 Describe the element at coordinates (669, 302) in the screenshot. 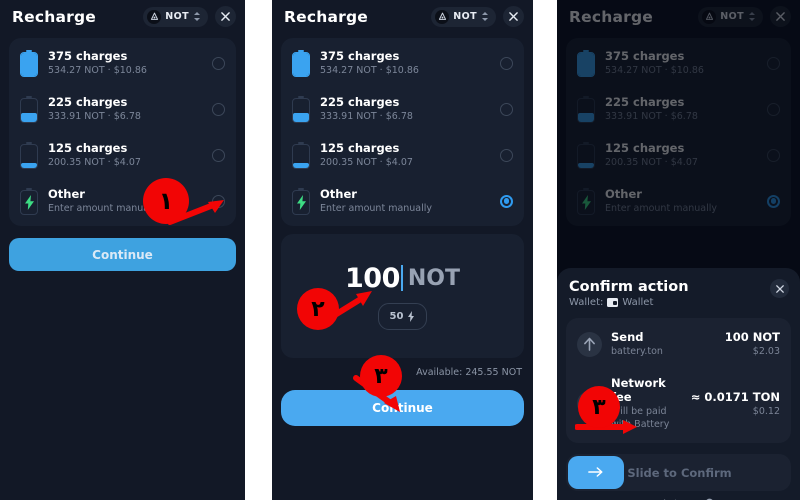

I see `wallet-line: Wallet` at that location.